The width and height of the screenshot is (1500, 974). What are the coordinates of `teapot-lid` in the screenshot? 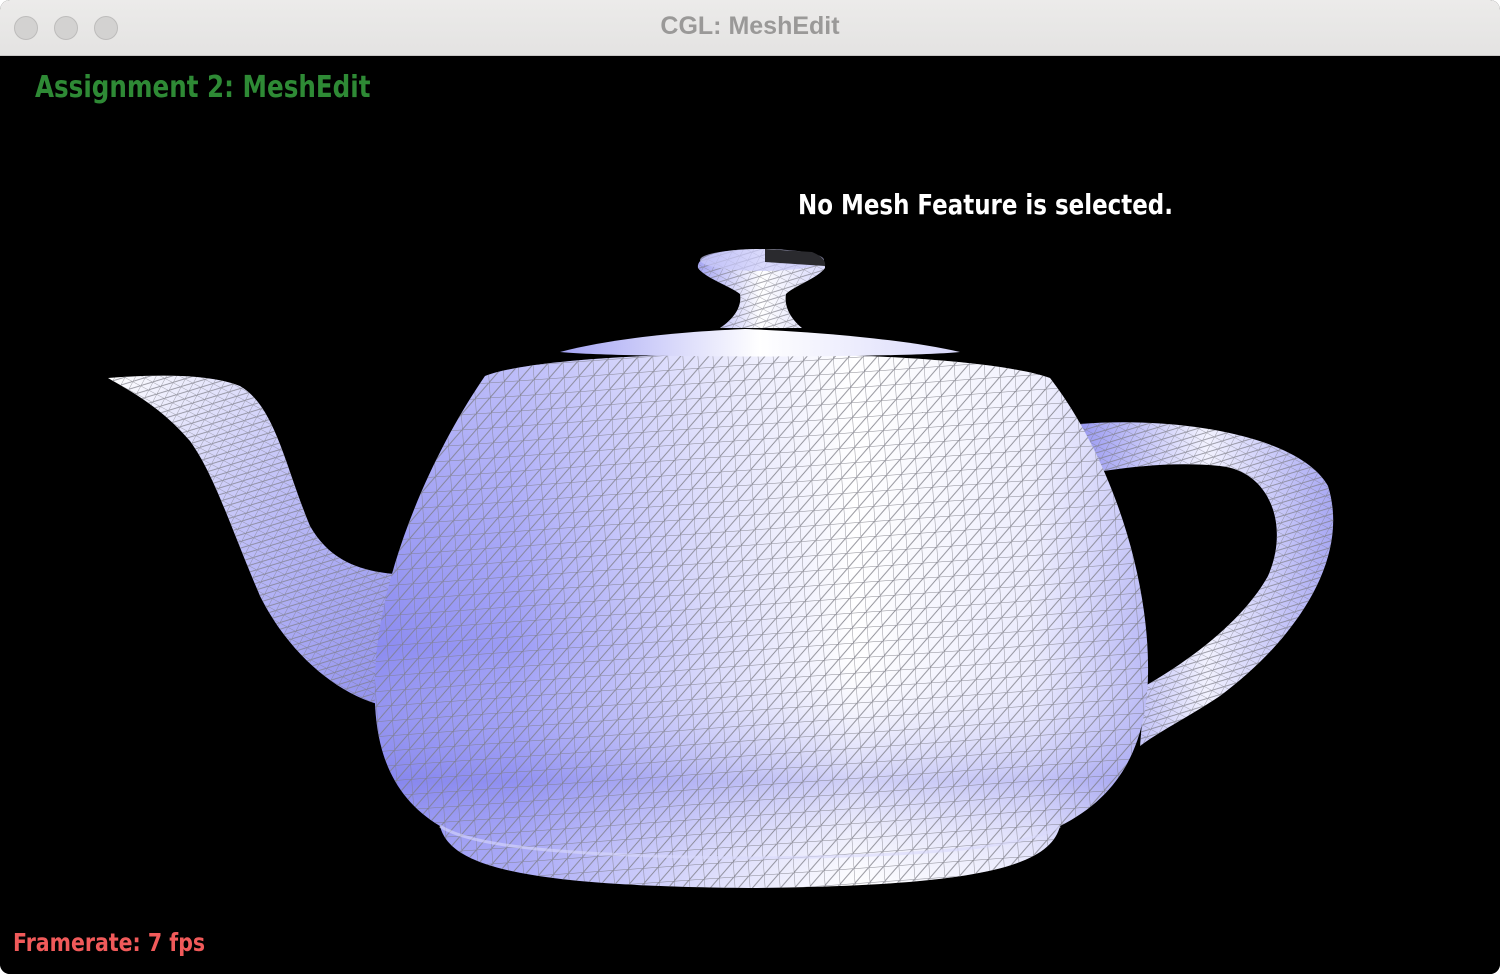 It's located at (760, 303).